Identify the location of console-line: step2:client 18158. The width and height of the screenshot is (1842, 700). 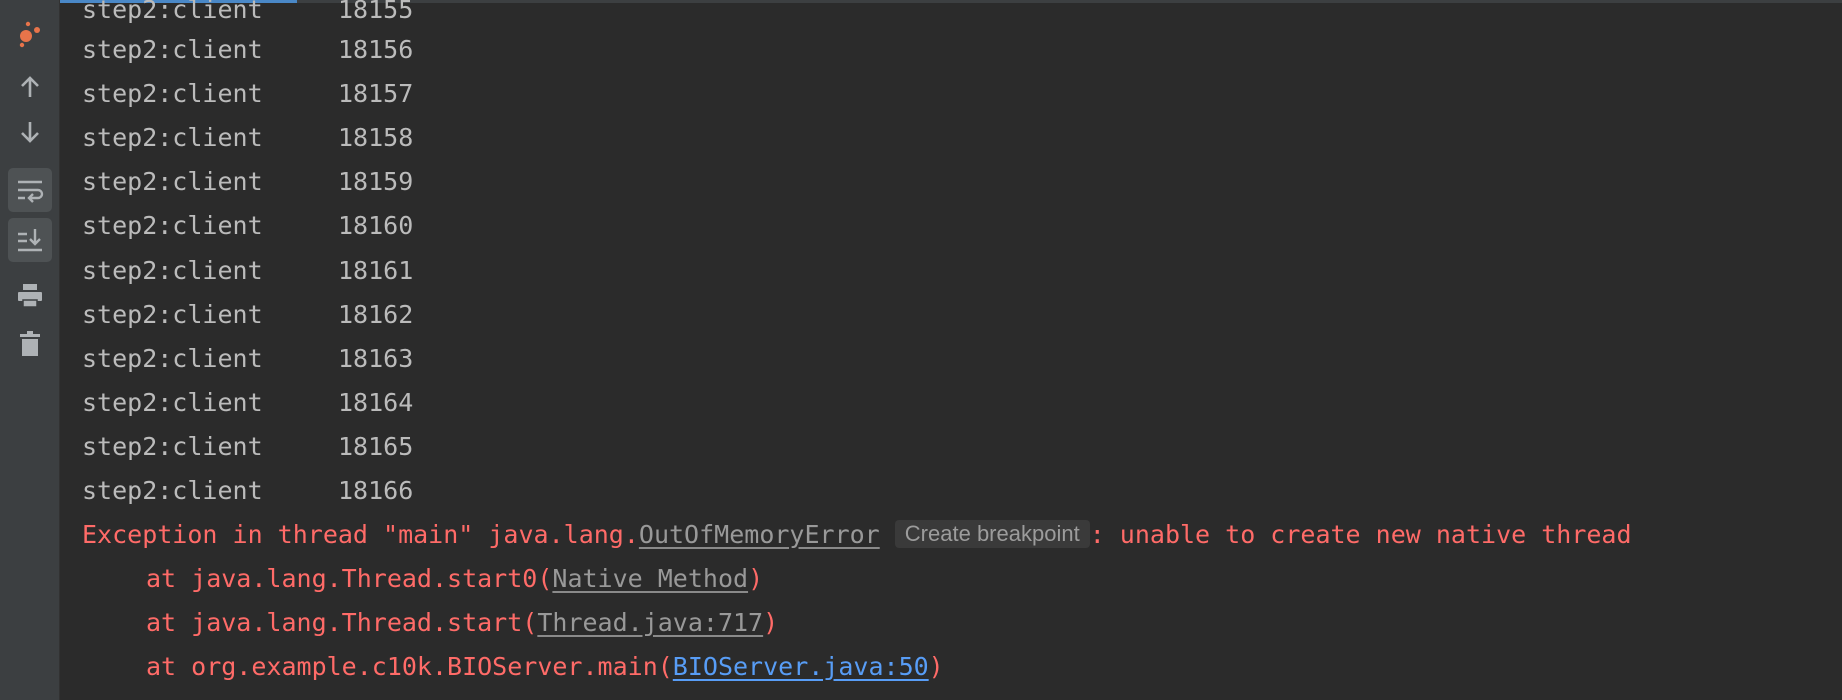
(247, 138).